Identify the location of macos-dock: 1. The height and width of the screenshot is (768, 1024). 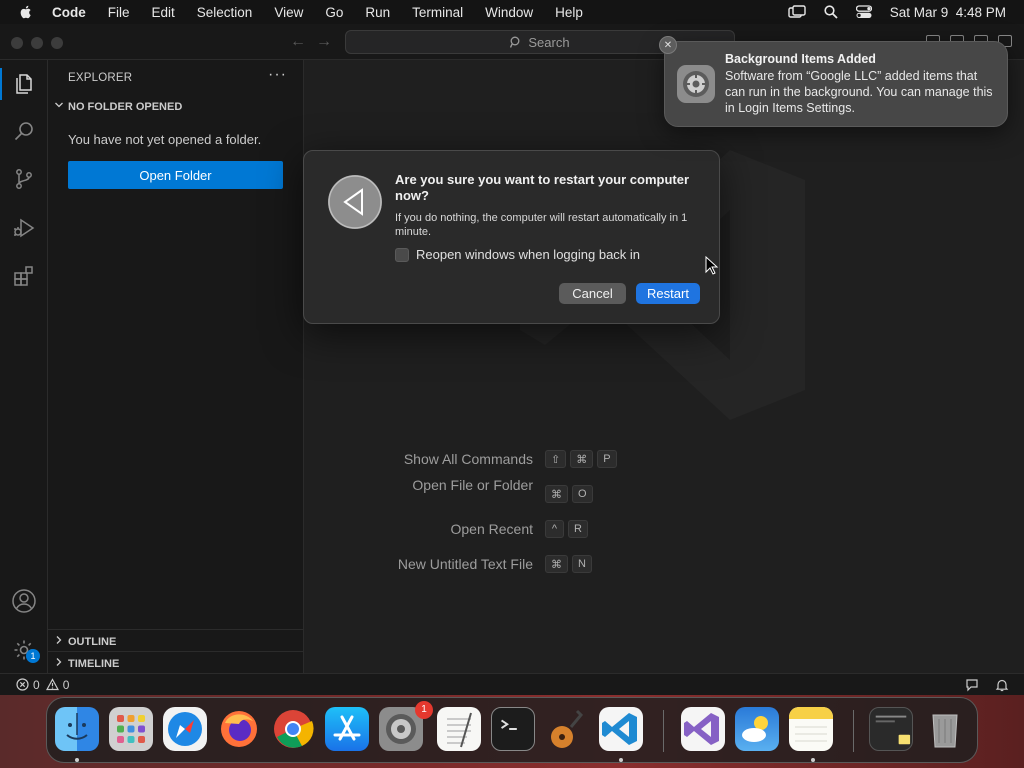
(512, 730).